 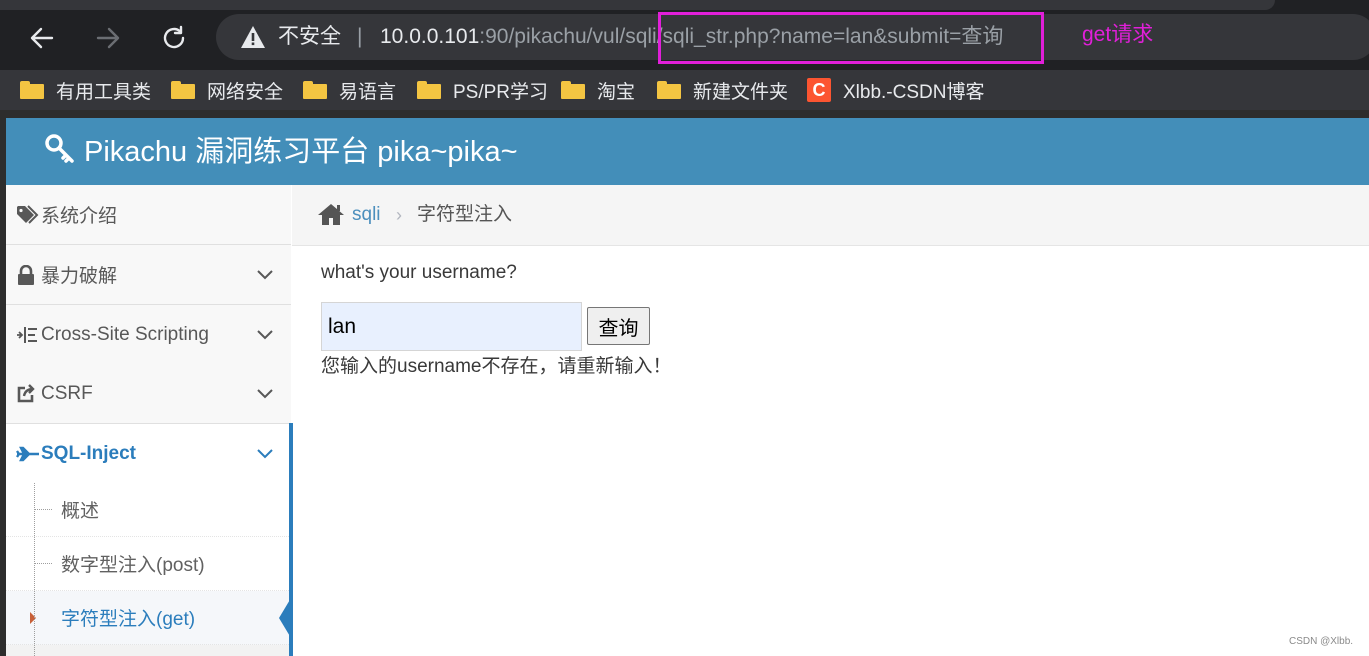 I want to click on bookmark-label: 易语言, so click(x=368, y=92).